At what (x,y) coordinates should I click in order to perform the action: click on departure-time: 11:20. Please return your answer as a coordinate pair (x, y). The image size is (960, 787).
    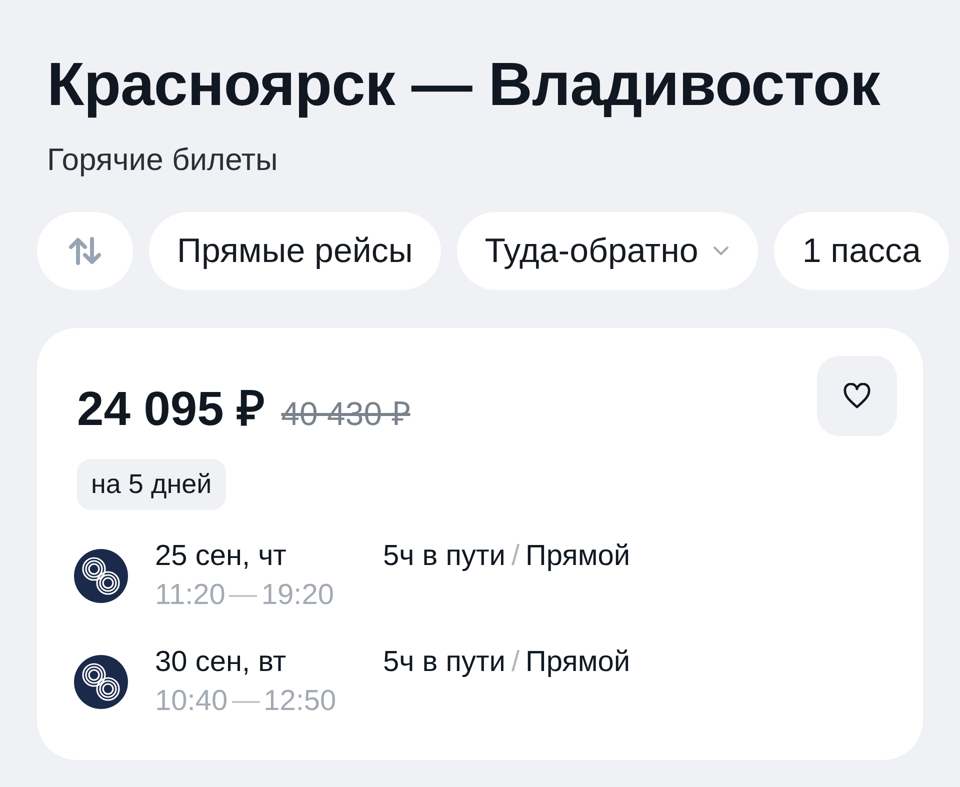
    Looking at the image, I should click on (190, 595).